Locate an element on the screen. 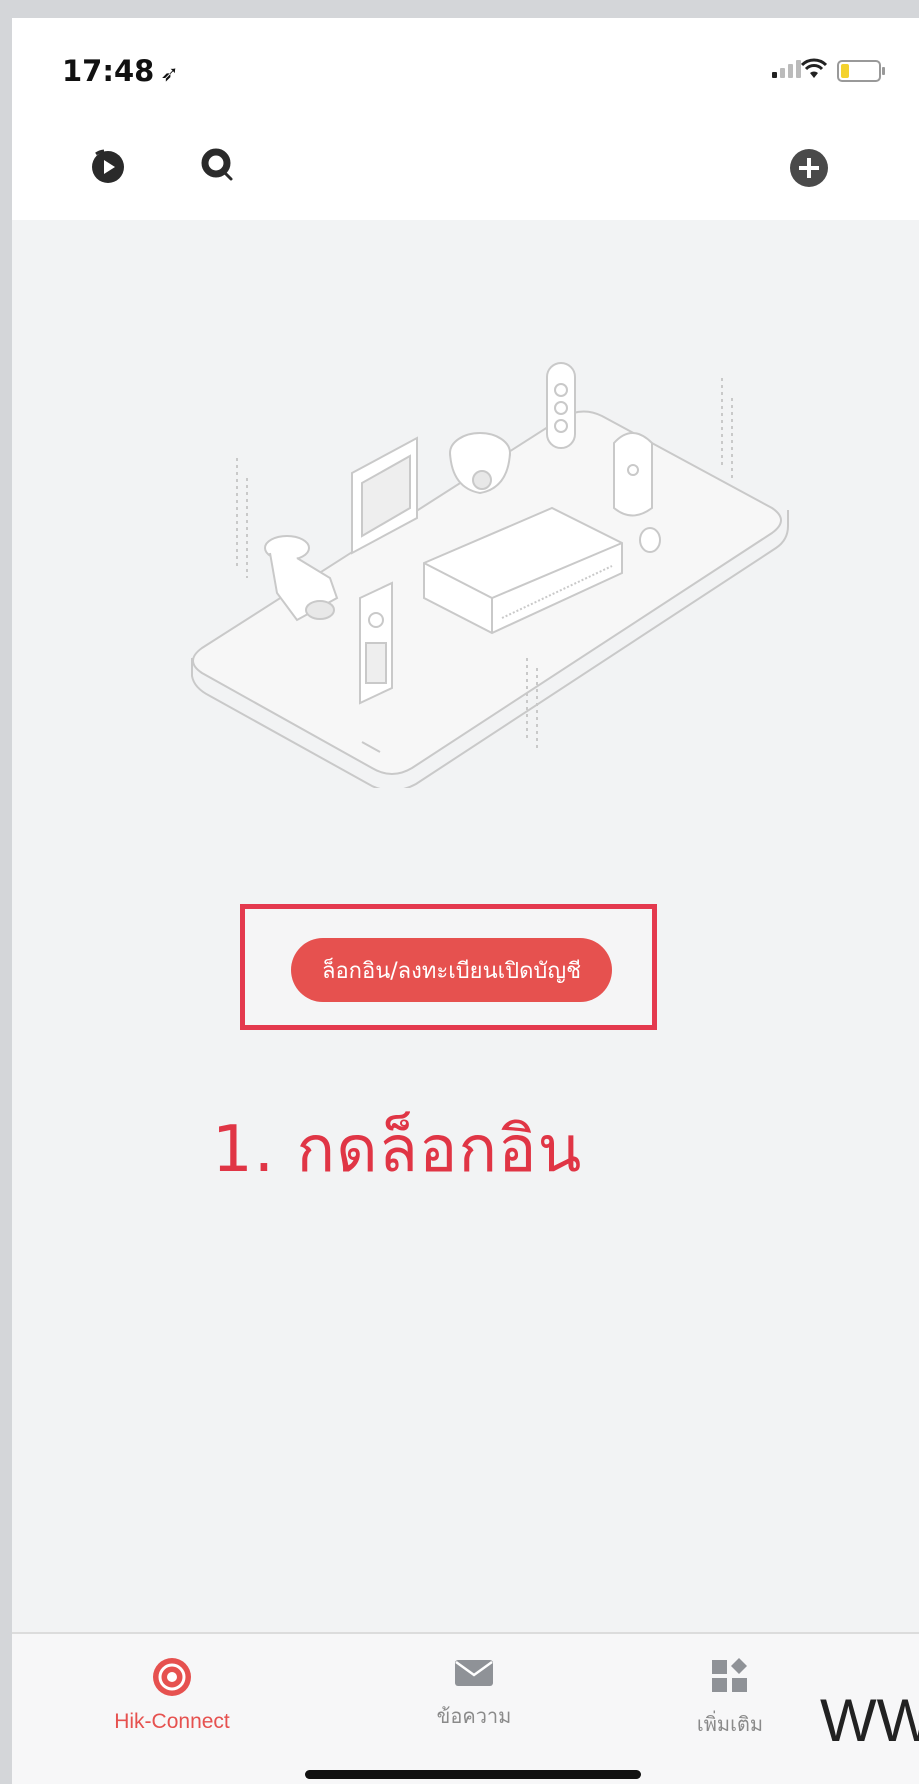  status-time: 17:48 ➶ is located at coordinates (120, 71).